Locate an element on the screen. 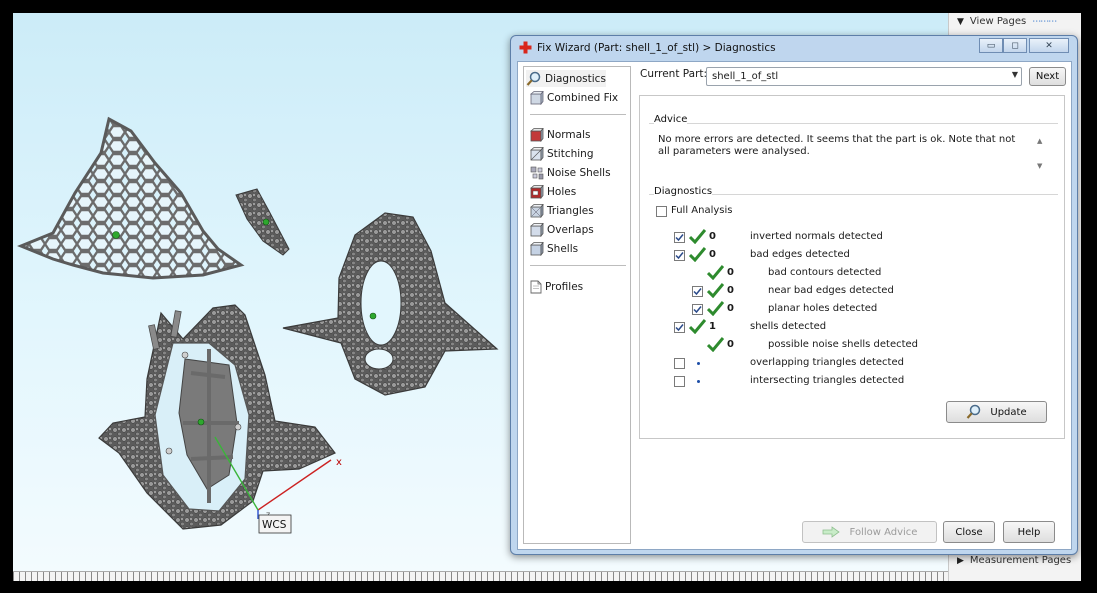  current-part-value: shell_1_of_stl is located at coordinates (745, 76).